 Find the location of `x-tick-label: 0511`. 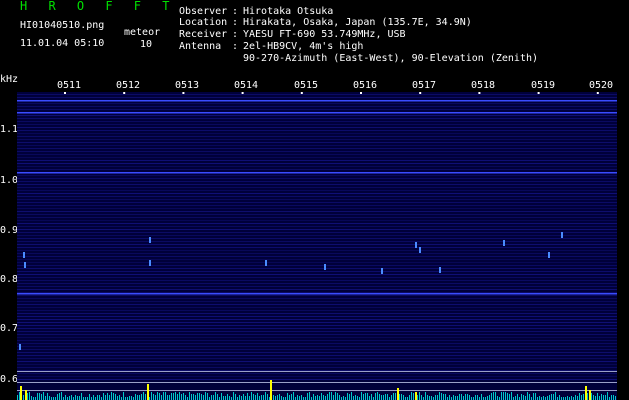

x-tick-label: 0511 is located at coordinates (69, 85).